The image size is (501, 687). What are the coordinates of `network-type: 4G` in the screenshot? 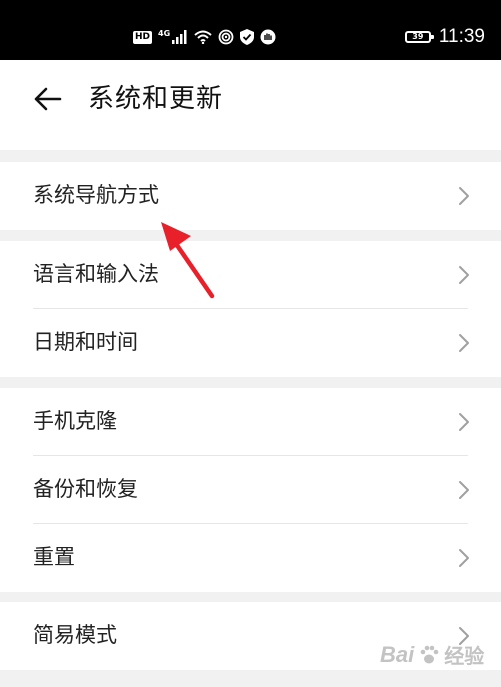 It's located at (164, 33).